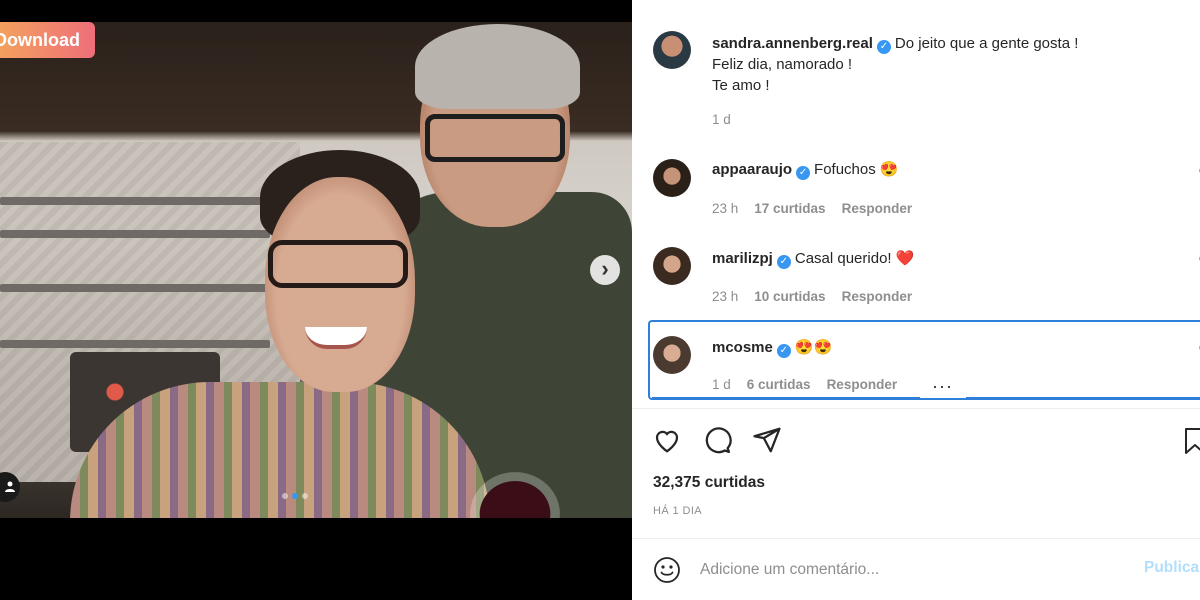  What do you see at coordinates (767, 440) in the screenshot?
I see `share-icon` at bounding box center [767, 440].